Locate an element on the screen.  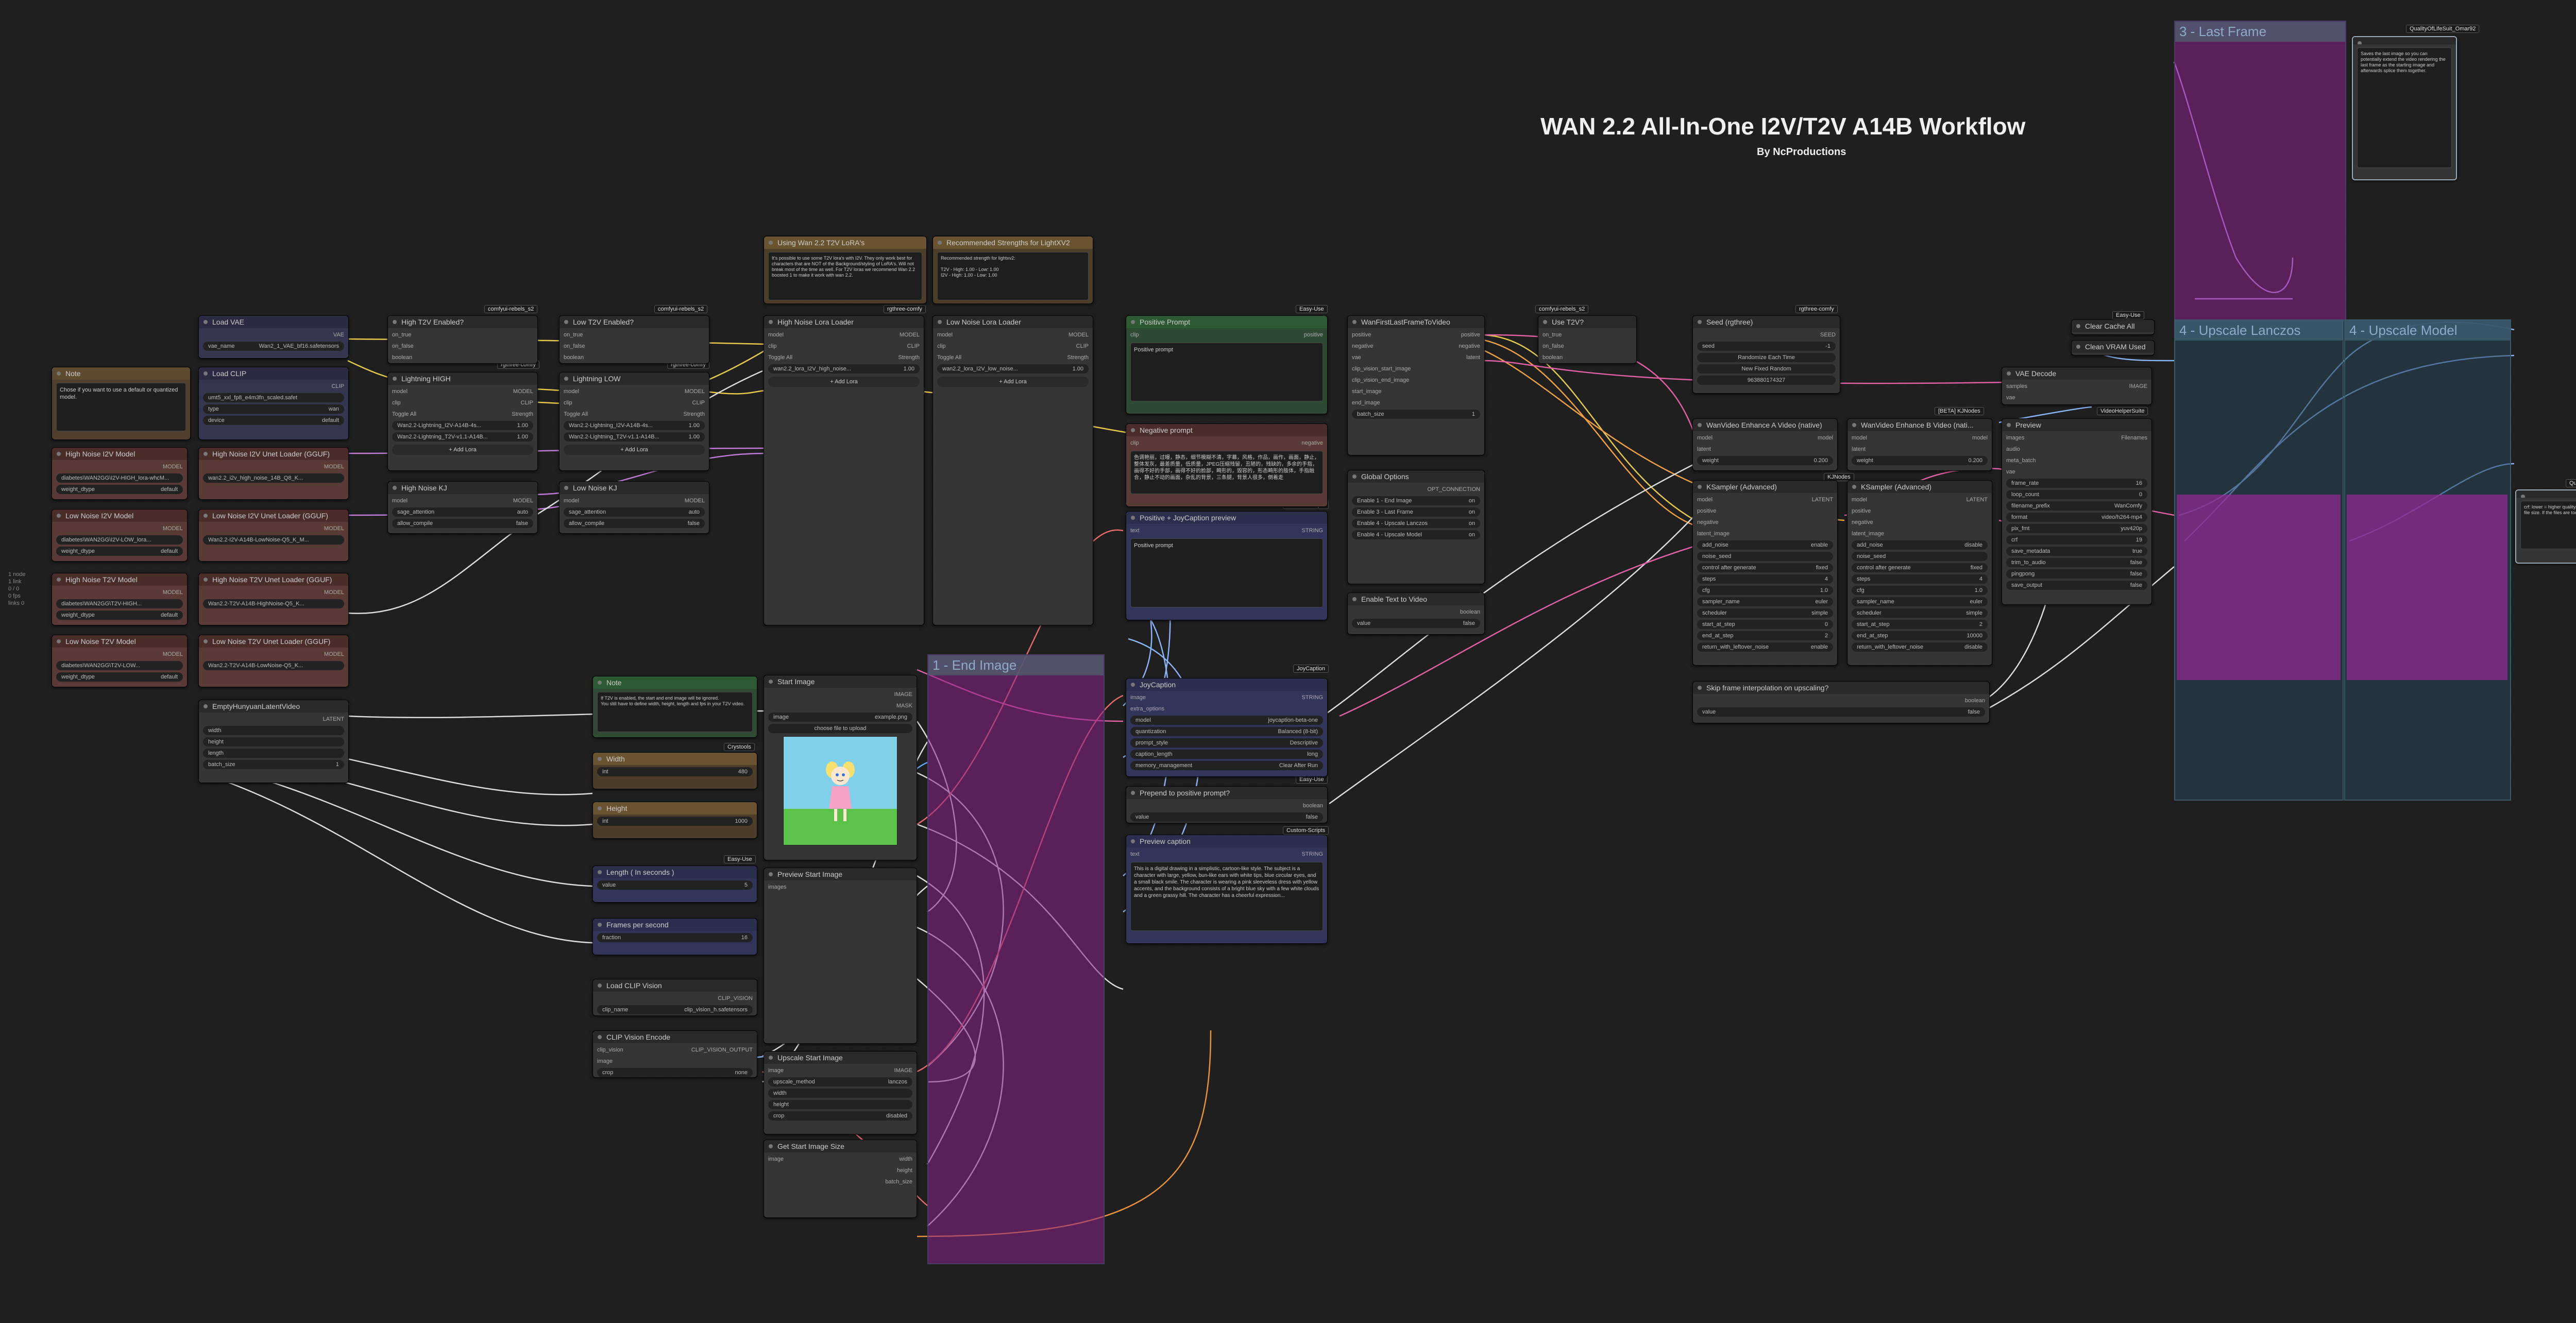
output-clip: CLIP is located at coordinates (273, 387).